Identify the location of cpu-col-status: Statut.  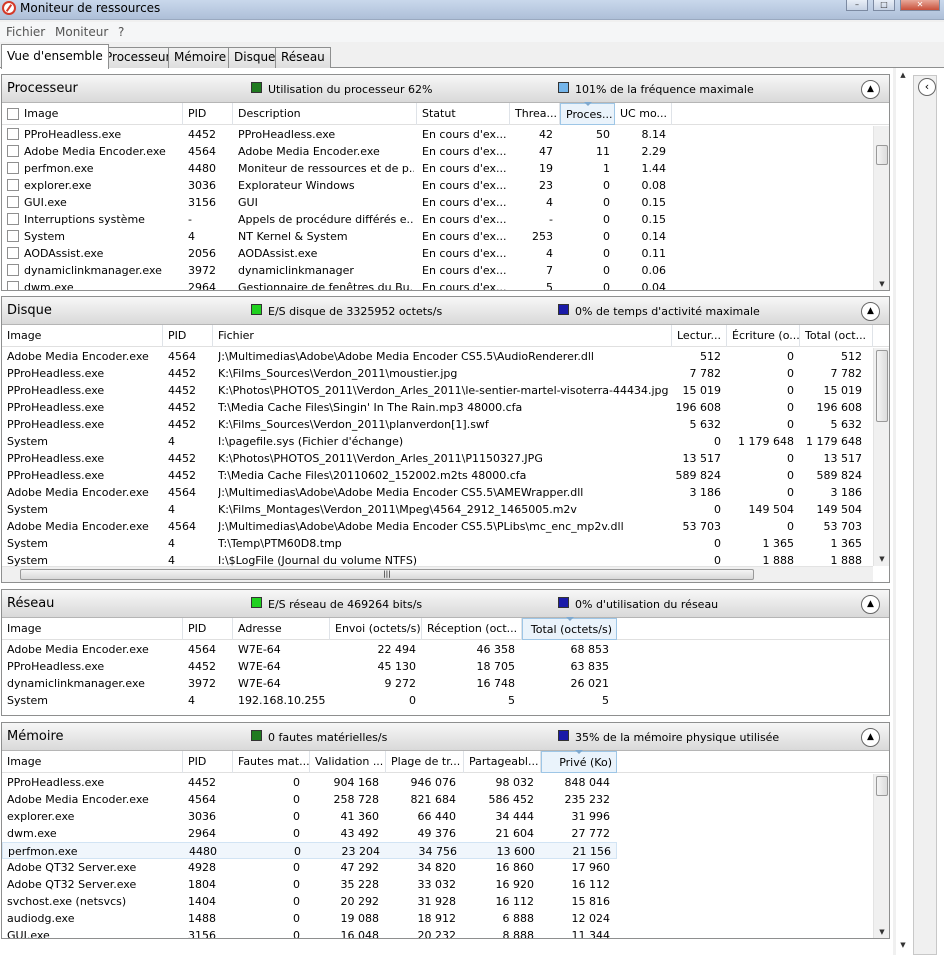
(463, 114).